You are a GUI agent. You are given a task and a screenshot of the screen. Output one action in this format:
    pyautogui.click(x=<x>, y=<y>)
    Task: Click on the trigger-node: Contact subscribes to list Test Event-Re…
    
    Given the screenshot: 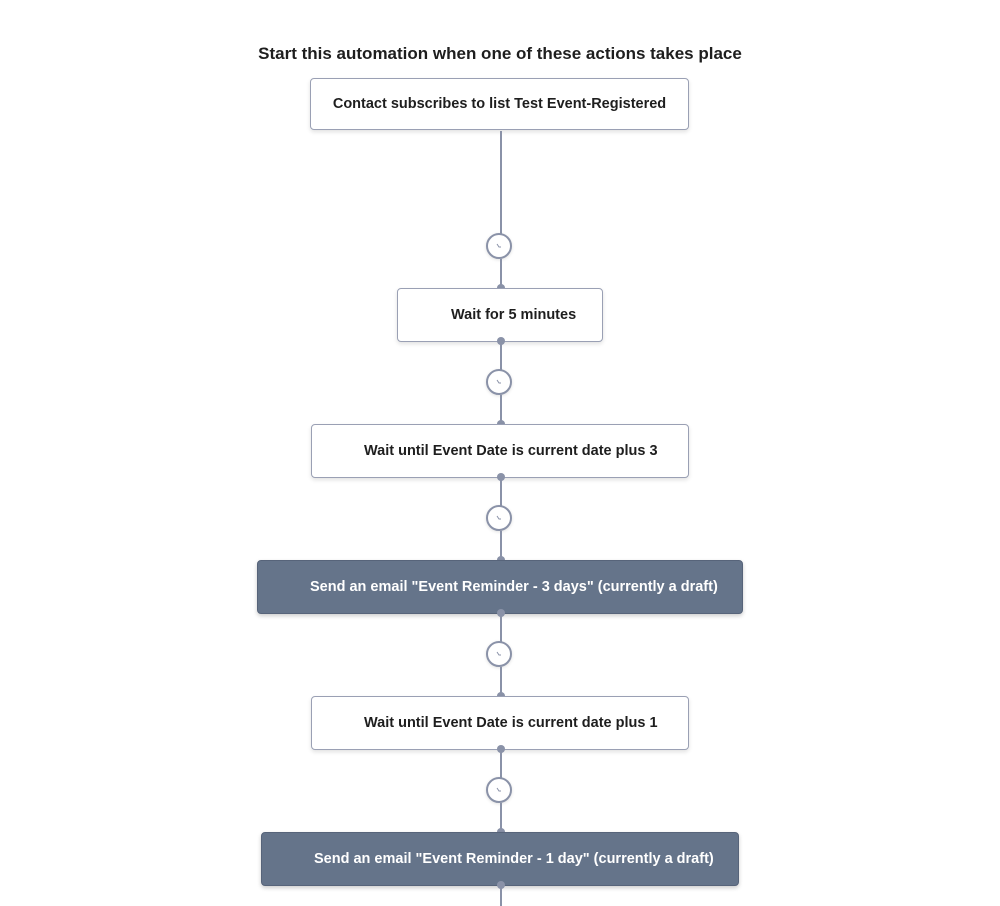 What is the action you would take?
    pyautogui.click(x=499, y=104)
    